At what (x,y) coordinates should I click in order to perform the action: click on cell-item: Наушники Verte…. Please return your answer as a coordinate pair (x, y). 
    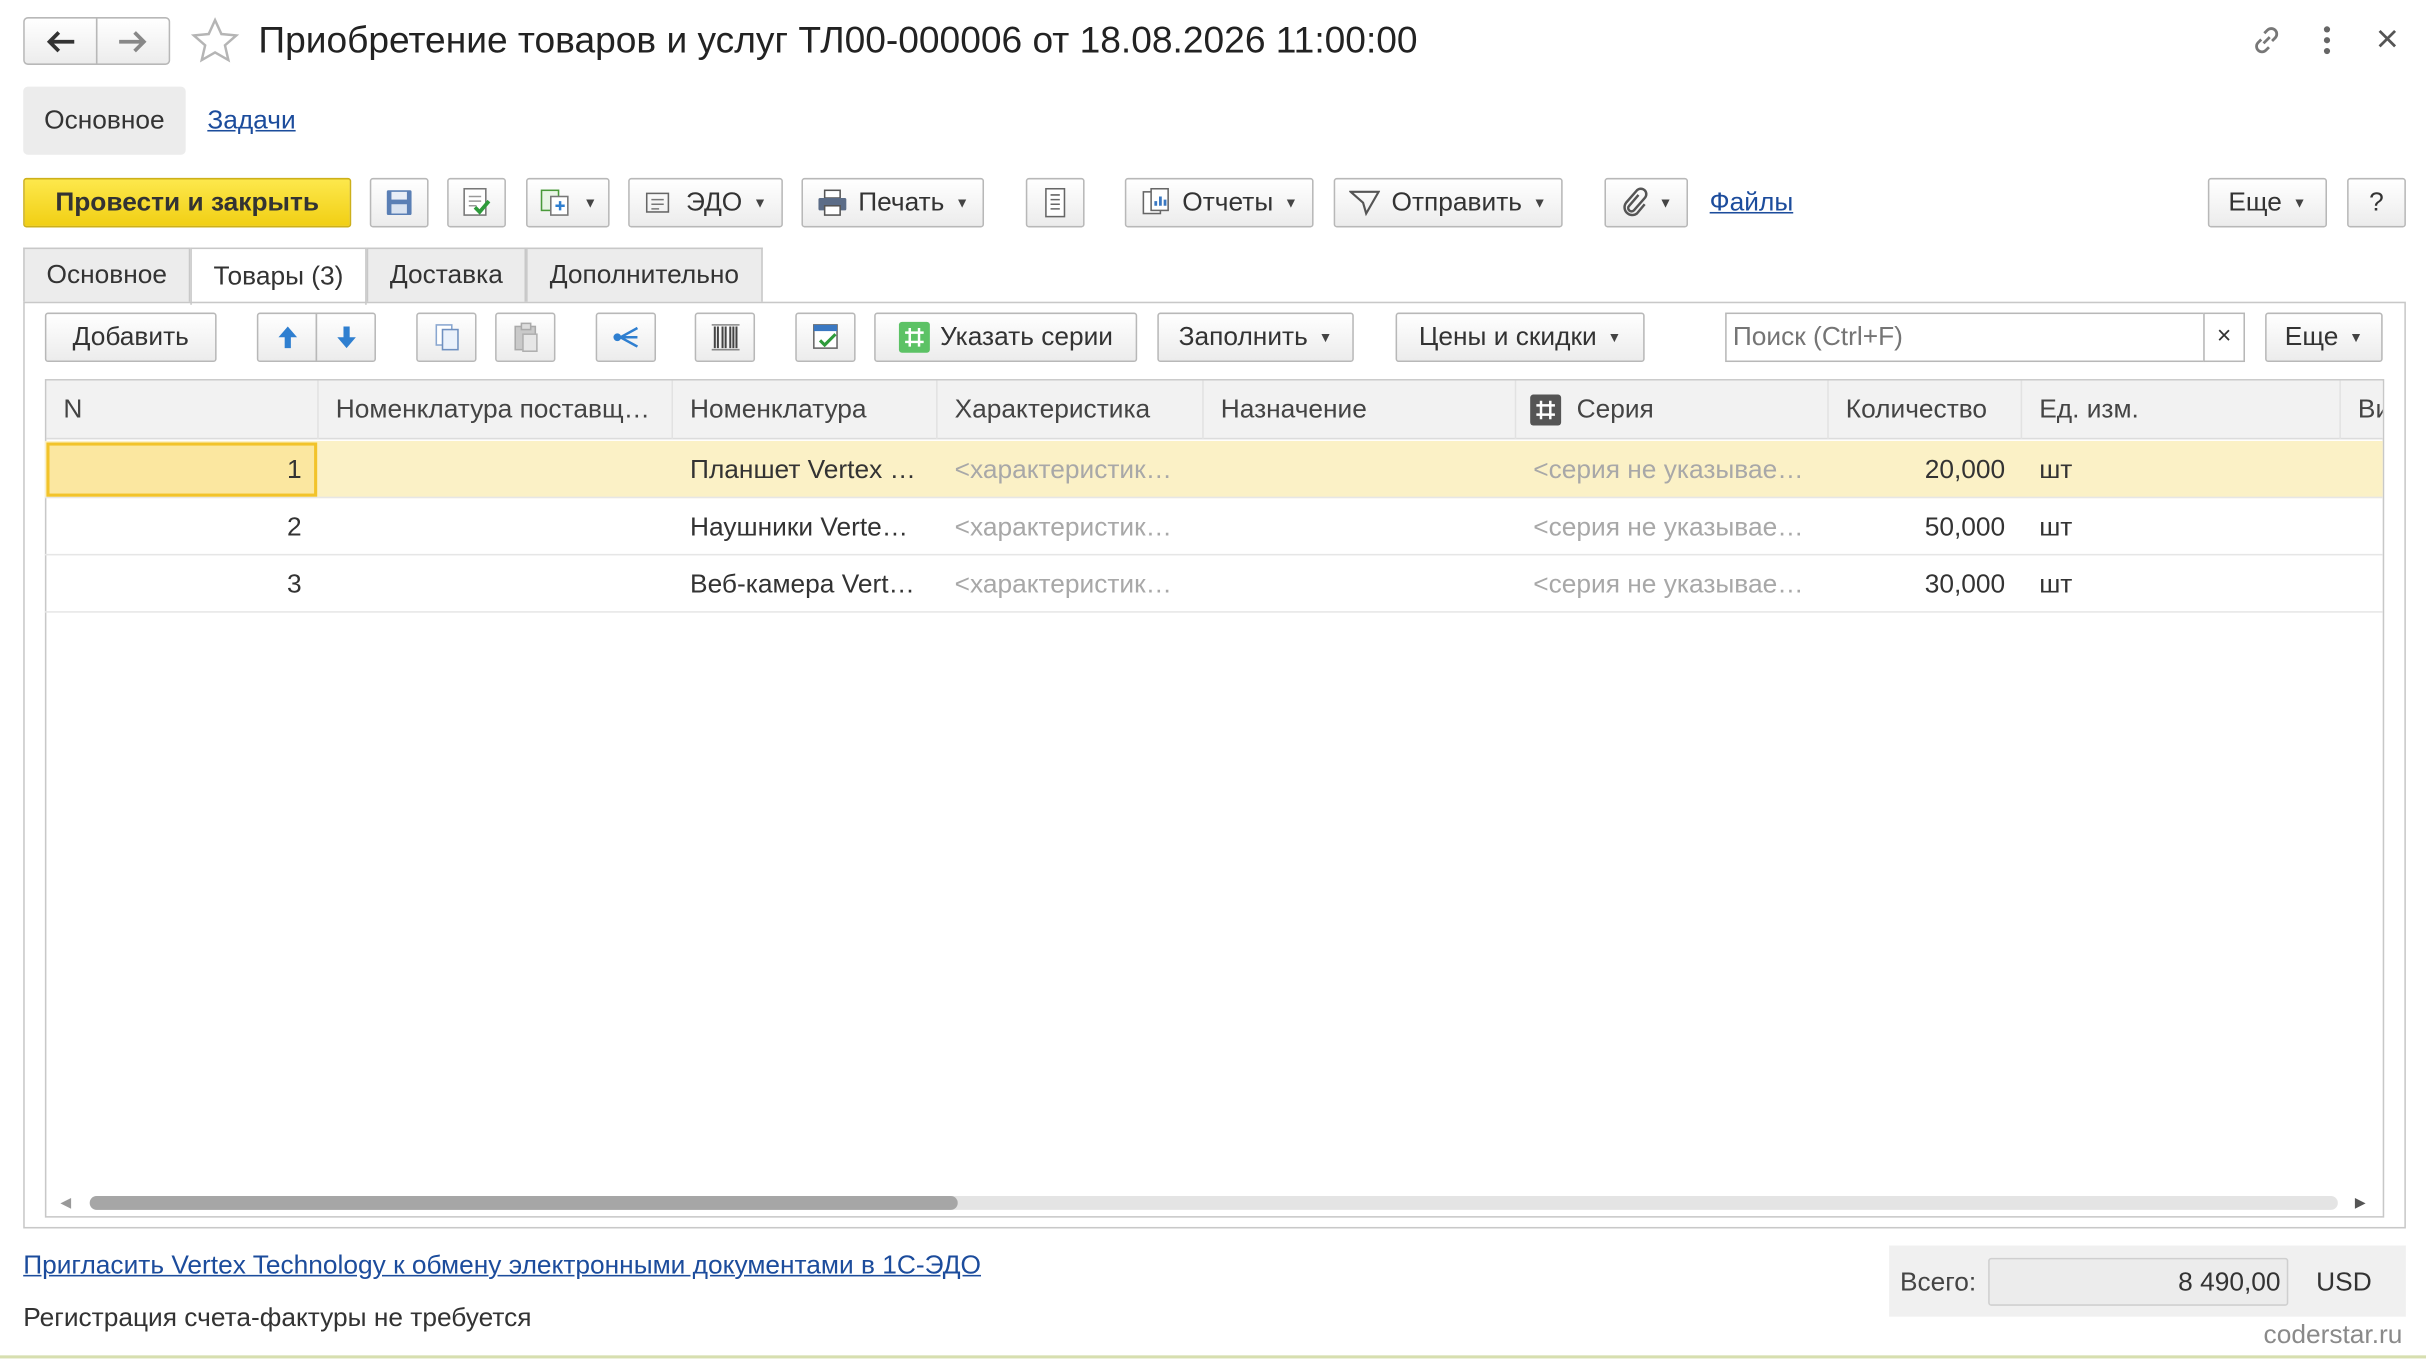
    Looking at the image, I should click on (805, 526).